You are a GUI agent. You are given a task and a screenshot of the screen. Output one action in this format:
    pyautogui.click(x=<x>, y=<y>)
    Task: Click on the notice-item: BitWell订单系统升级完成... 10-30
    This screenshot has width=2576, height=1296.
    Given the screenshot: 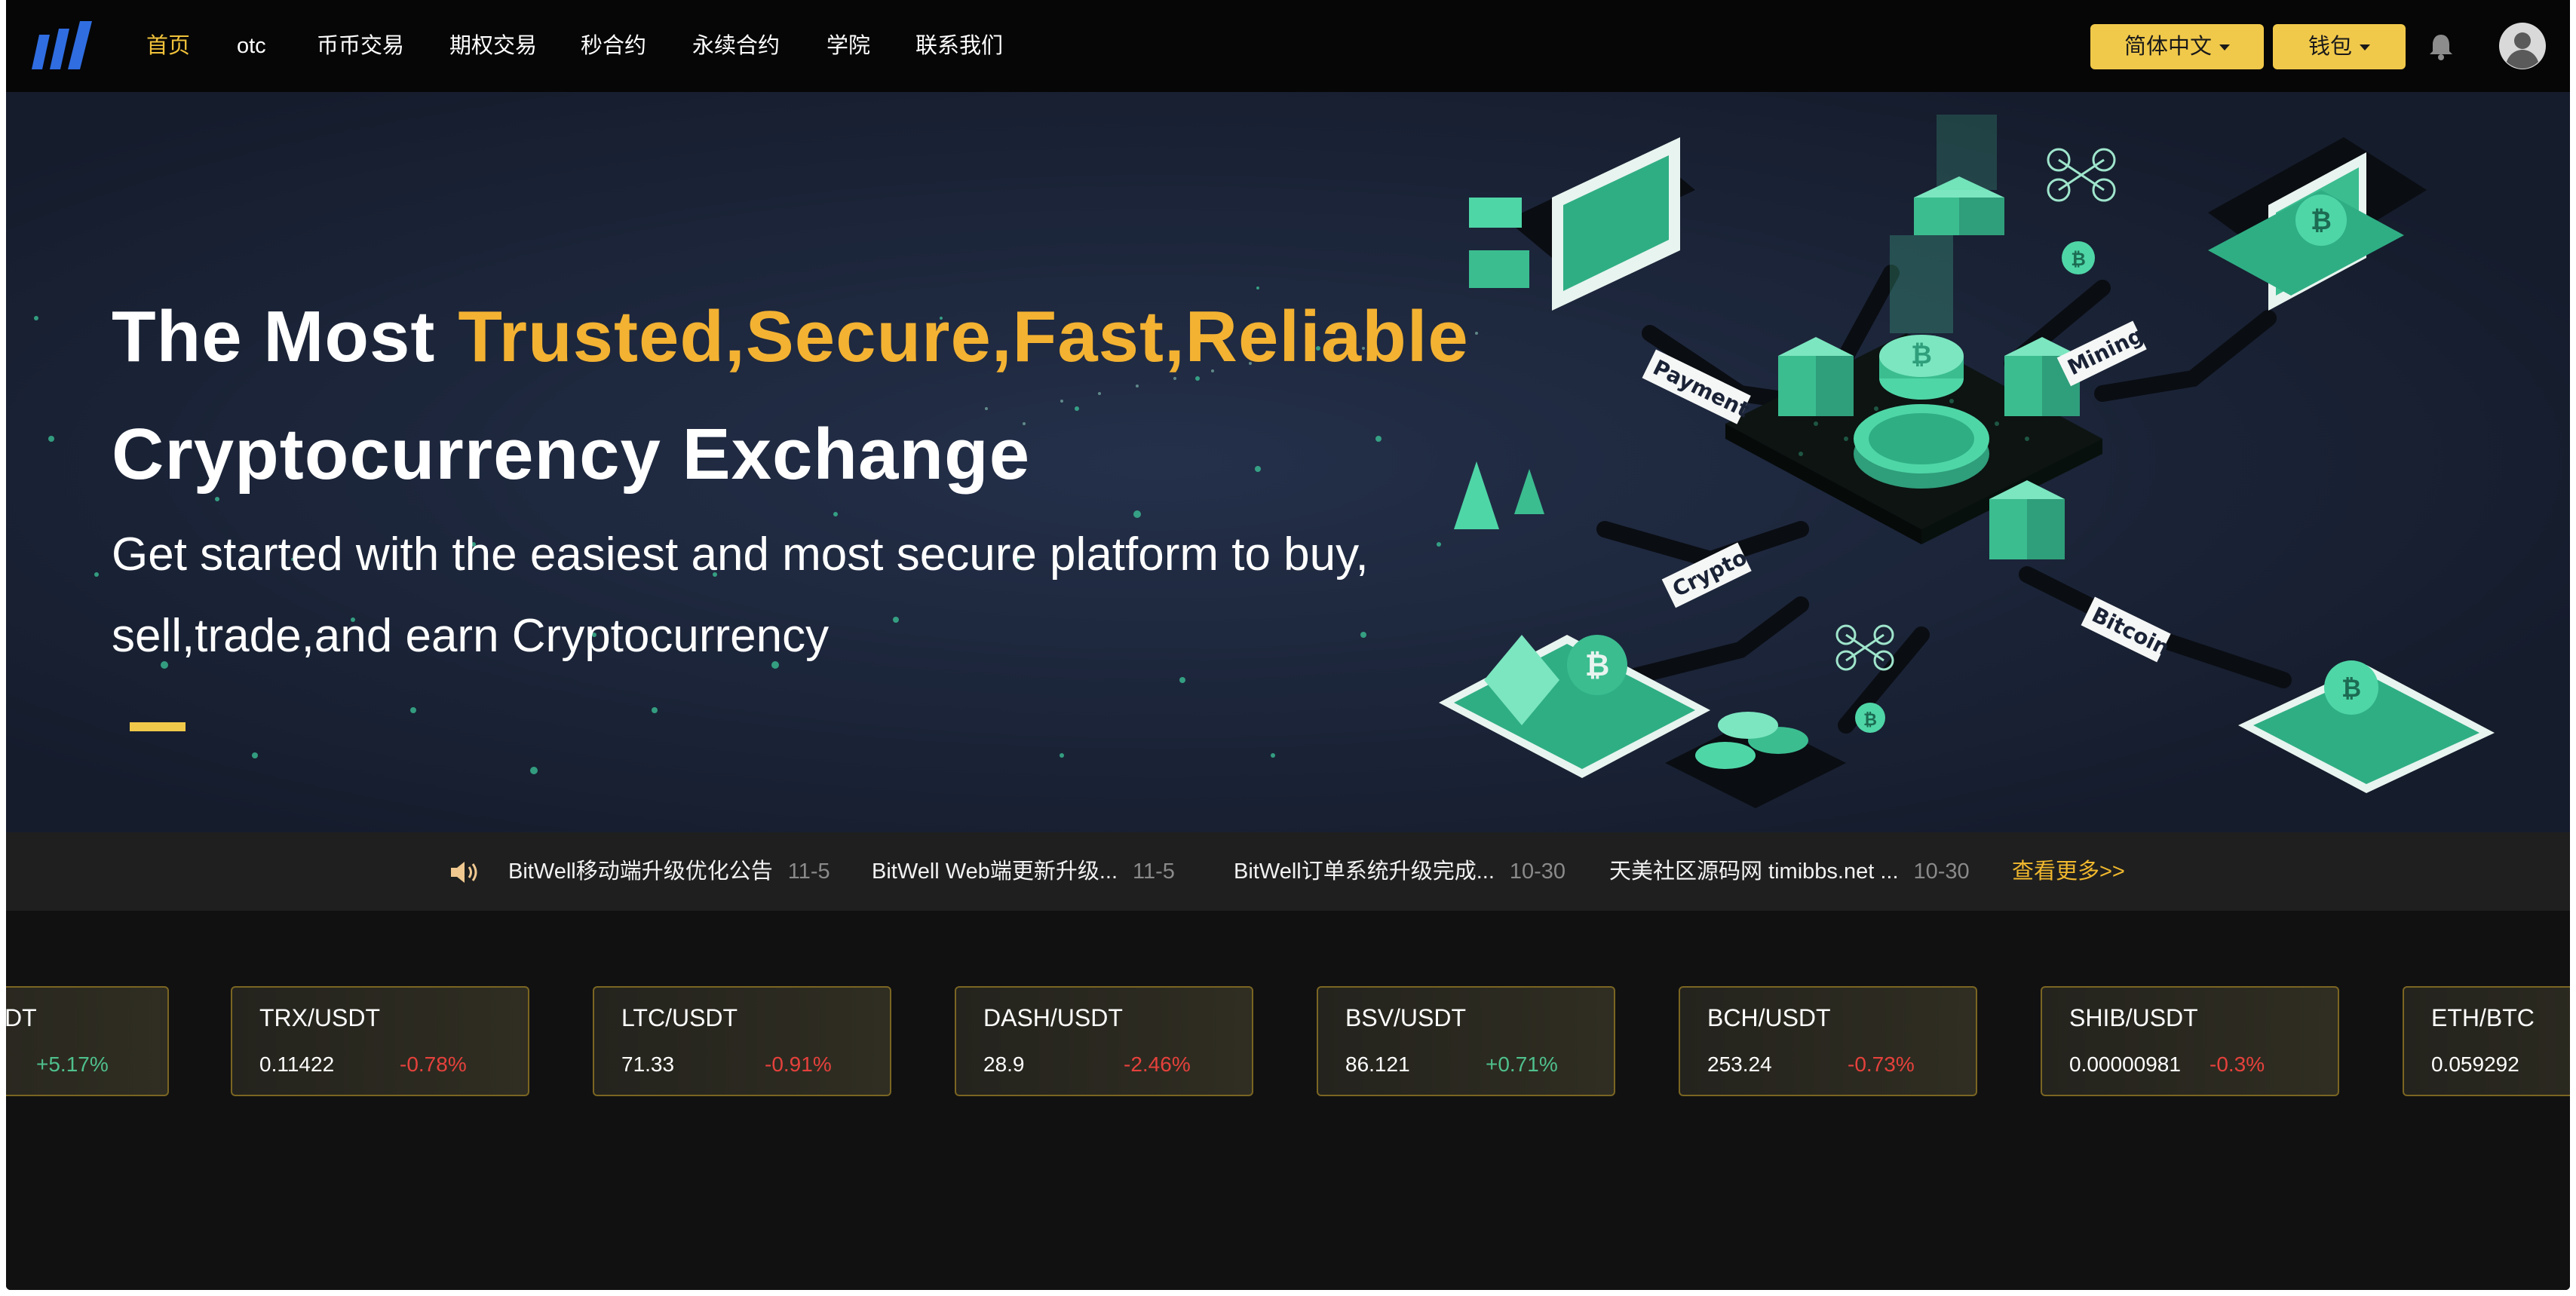 What is the action you would take?
    pyautogui.click(x=1400, y=871)
    